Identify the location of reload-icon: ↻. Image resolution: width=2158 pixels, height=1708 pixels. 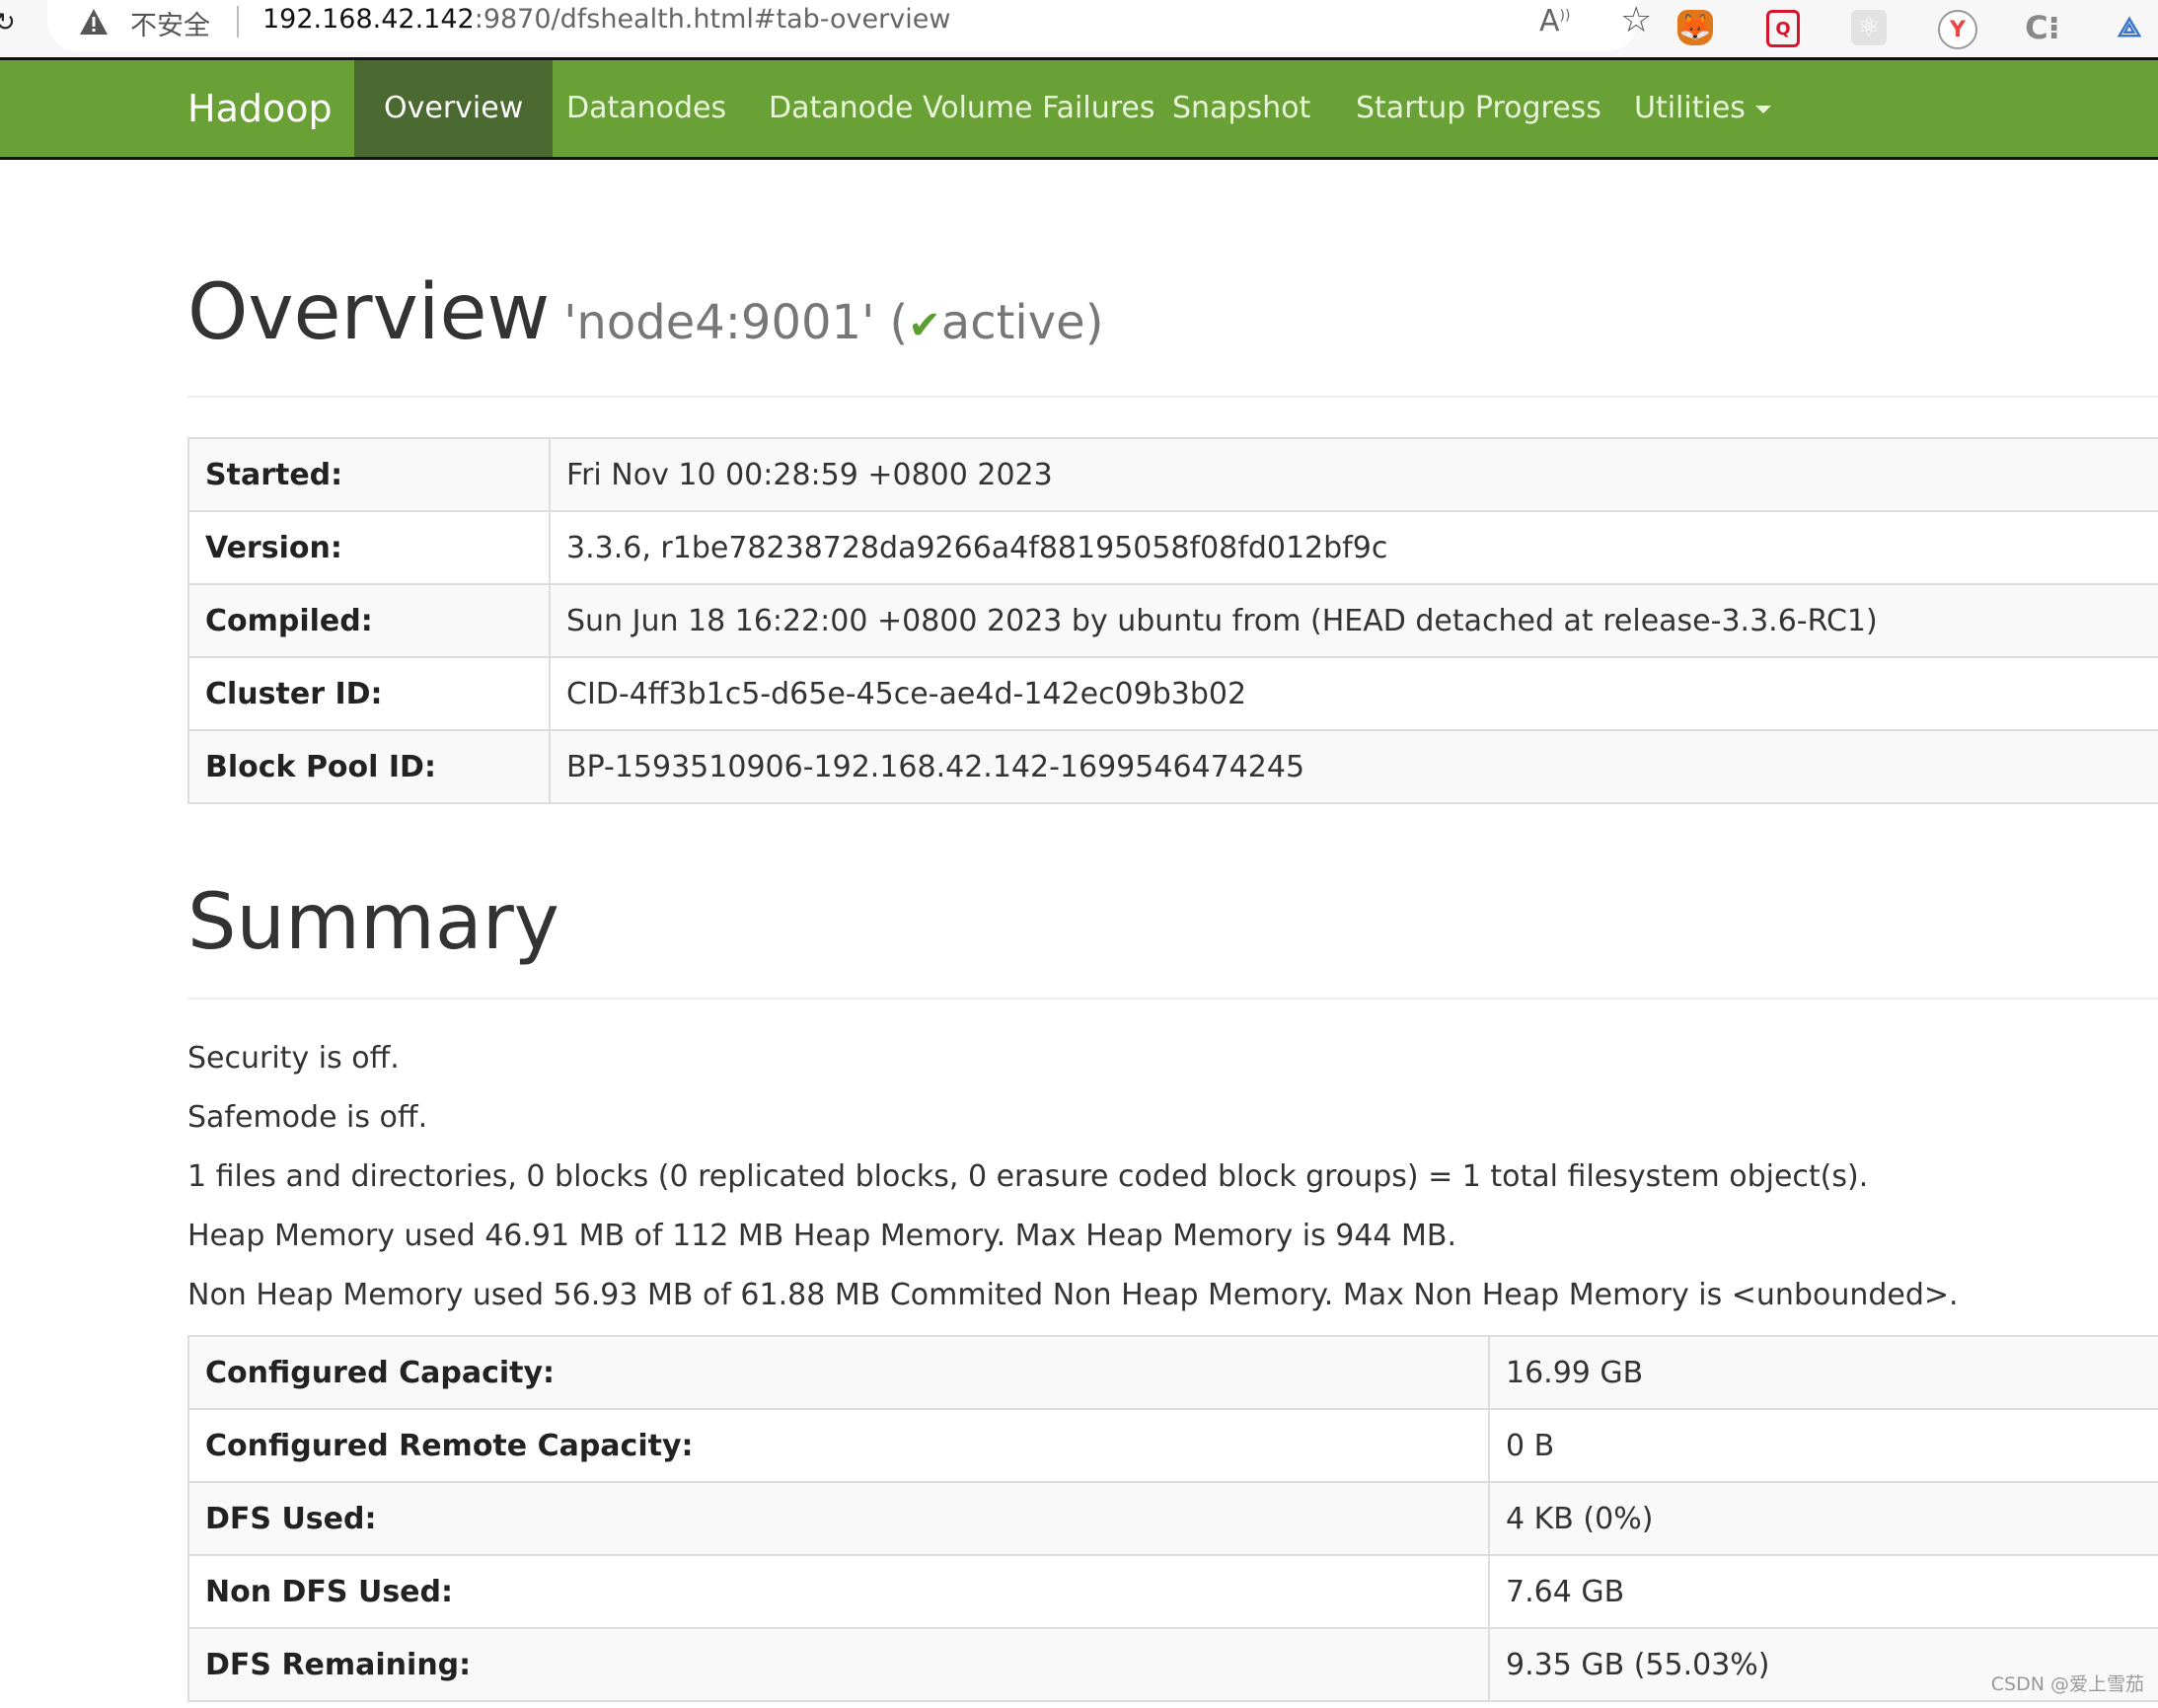
(8, 22).